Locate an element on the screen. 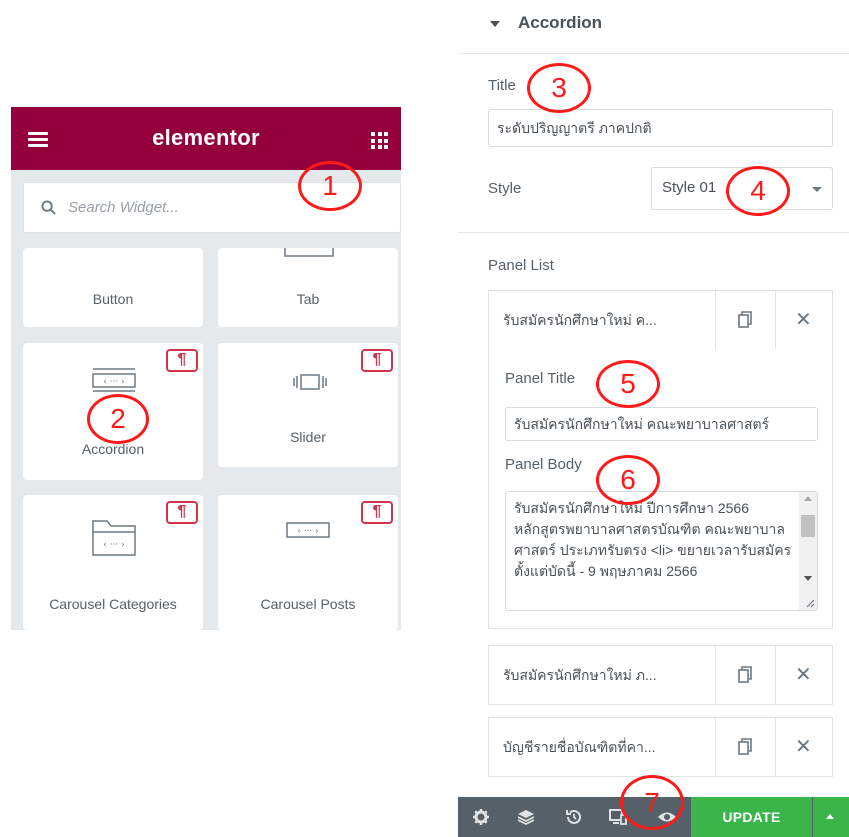 The height and width of the screenshot is (837, 849). section-header: Accordion is located at coordinates (653, 27).